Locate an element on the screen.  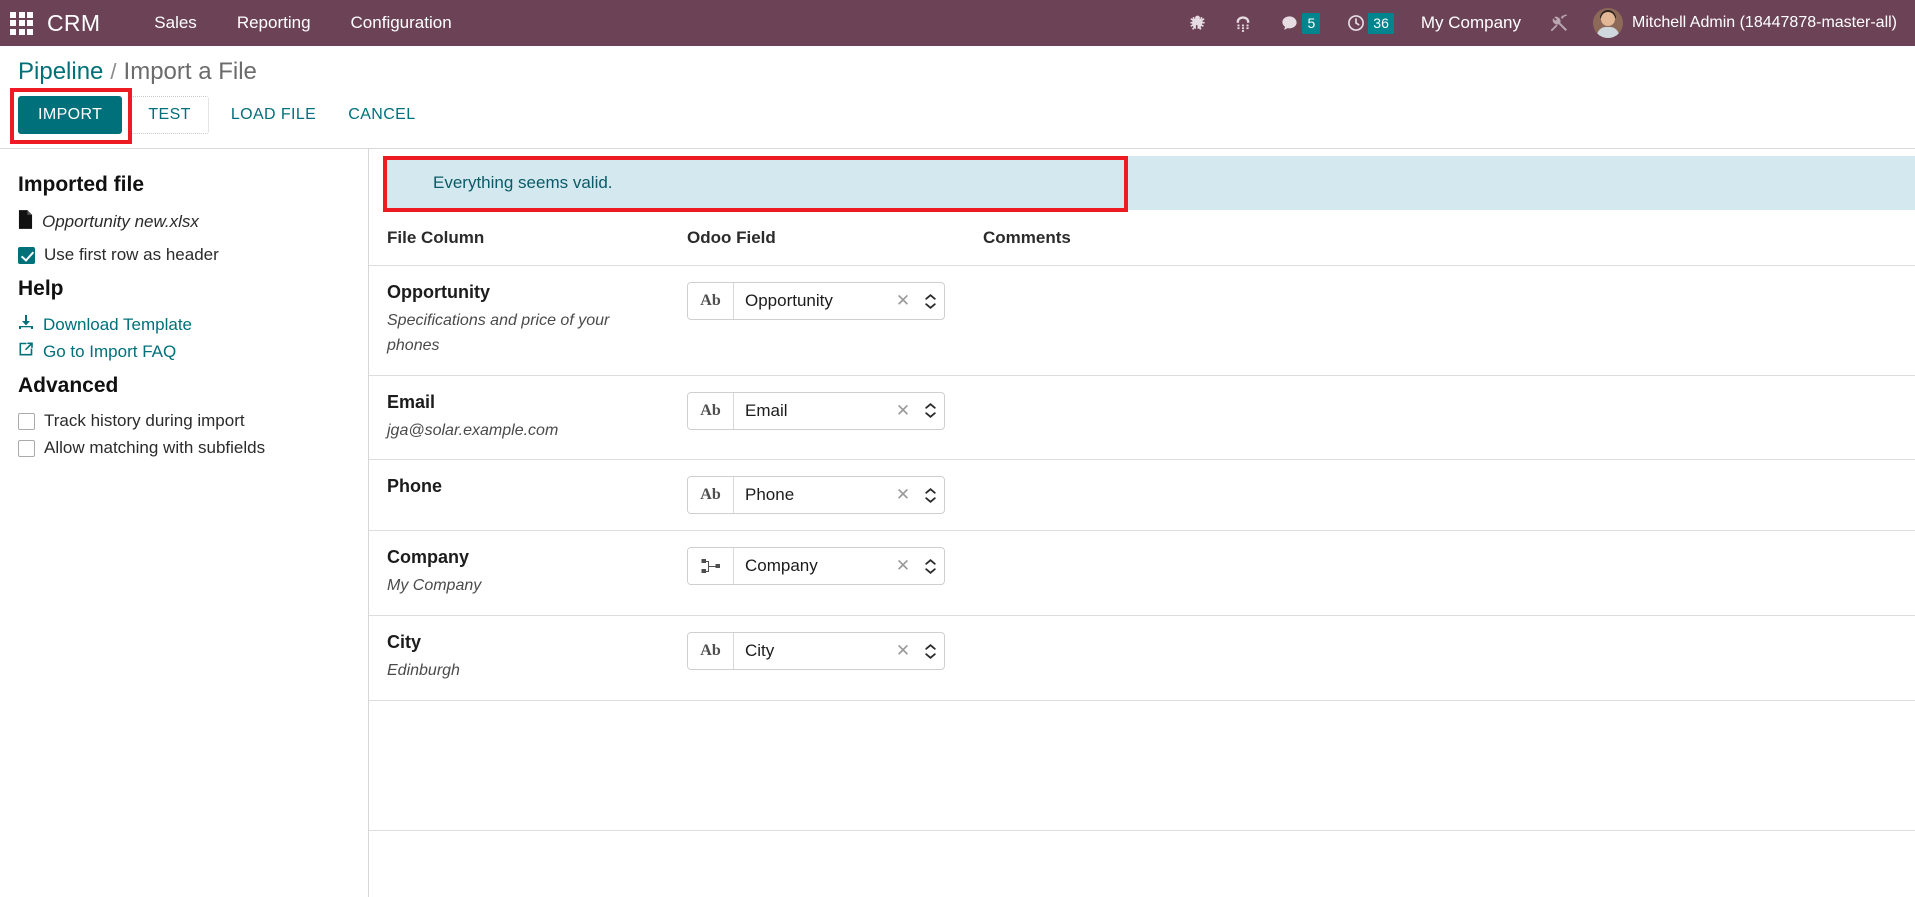
odoo-field-value: Phone is located at coordinates (812, 495).